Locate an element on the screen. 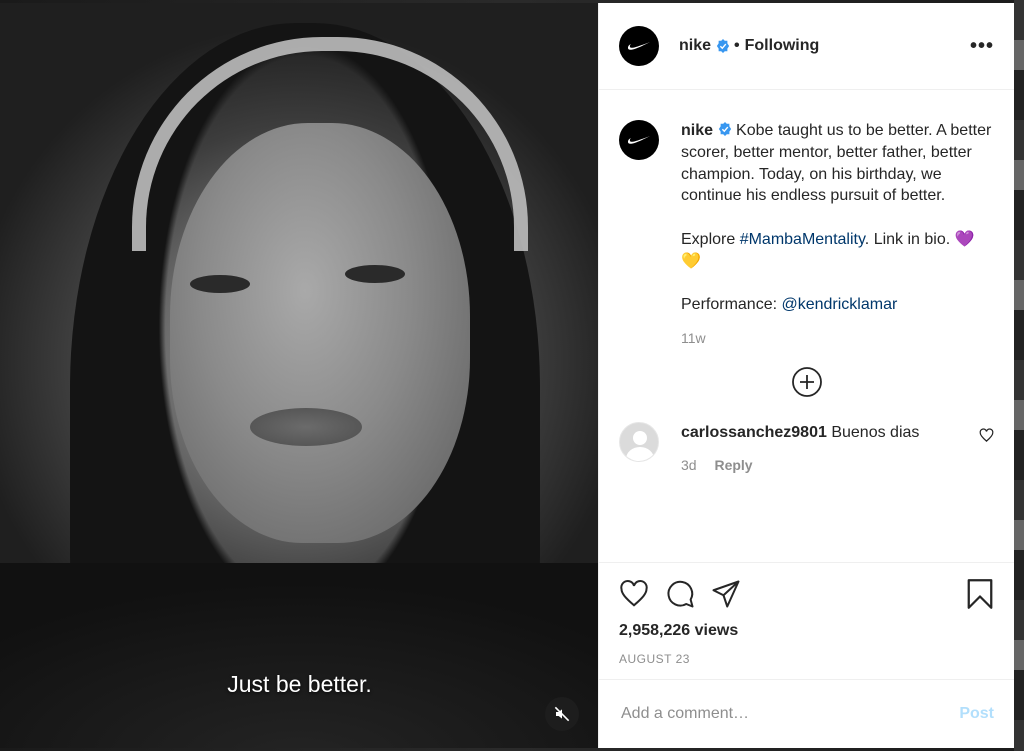 Image resolution: width=1024 pixels, height=751 pixels. paper-plane-icon is located at coordinates (726, 594).